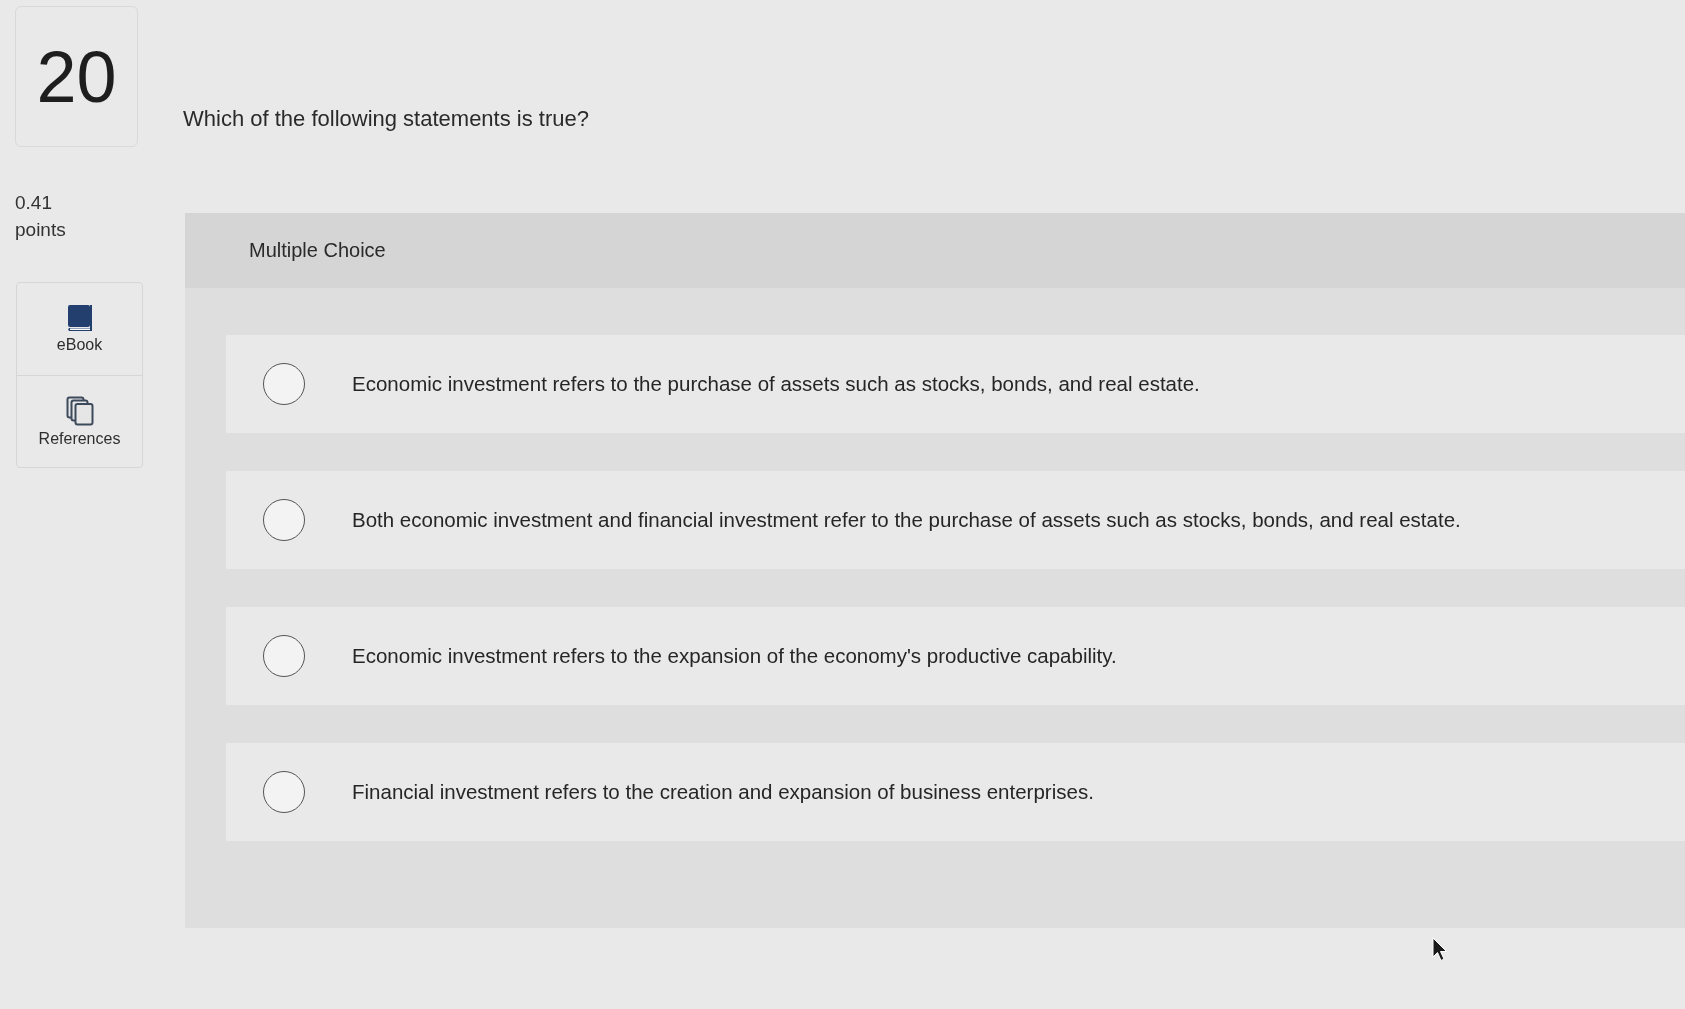  I want to click on answer-option: Economic investment refers to the expansion of the economy's productive capability., so click(955, 656).